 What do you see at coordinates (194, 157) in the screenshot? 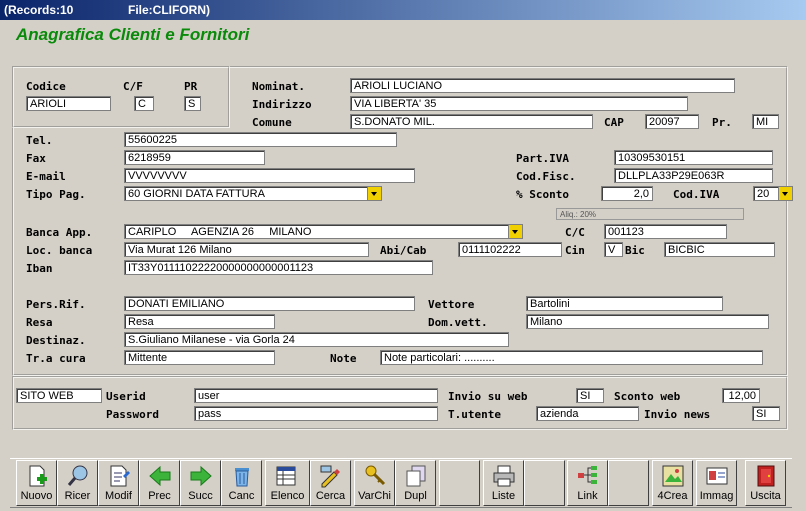
I see `fax-field: 6218959` at bounding box center [194, 157].